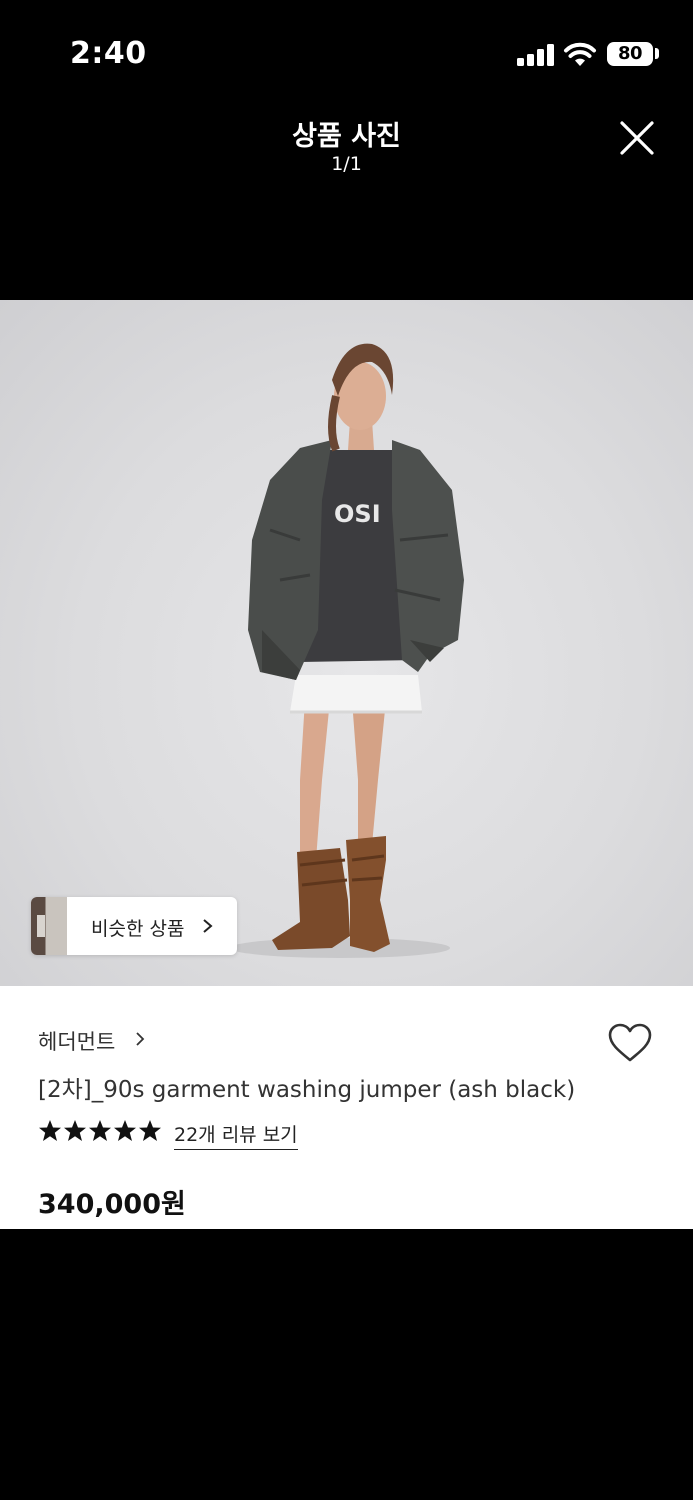  Describe the element at coordinates (347, 650) in the screenshot. I see `model-illustration: OSI` at that location.